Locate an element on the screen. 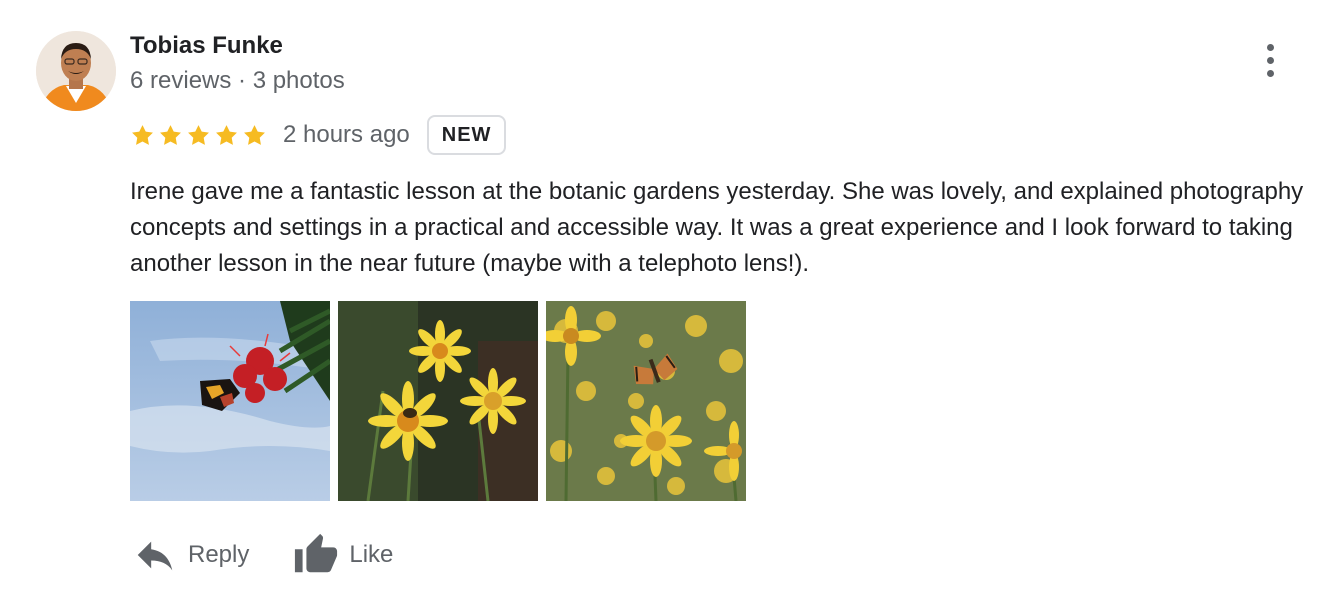  like-label: Like is located at coordinates (371, 554).